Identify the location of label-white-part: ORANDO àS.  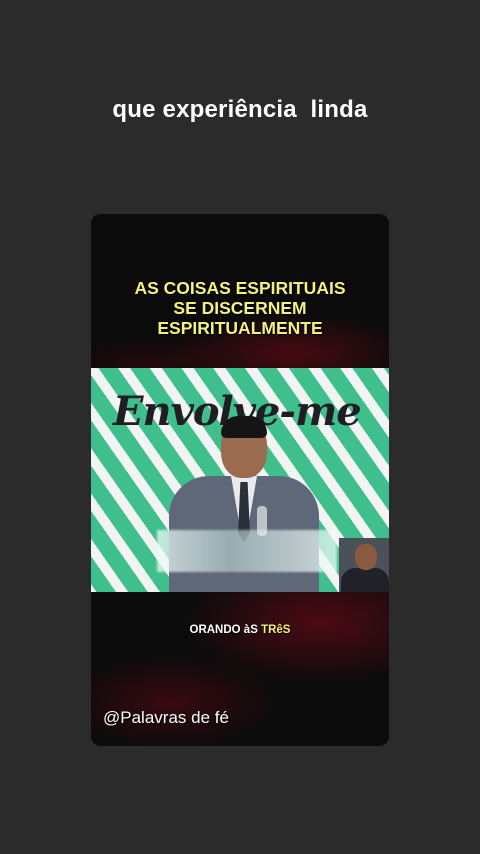
(225, 630).